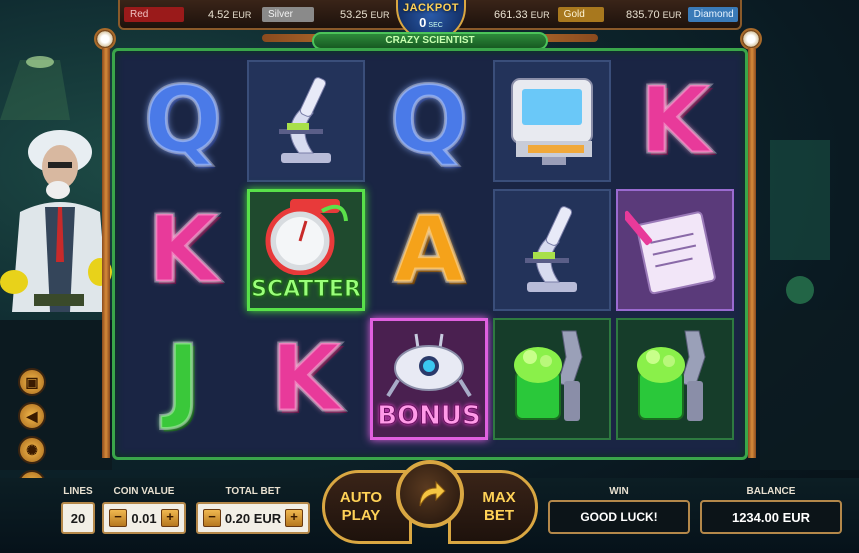 This screenshot has width=859, height=553. I want to click on sound-button: ◀, so click(32, 416).